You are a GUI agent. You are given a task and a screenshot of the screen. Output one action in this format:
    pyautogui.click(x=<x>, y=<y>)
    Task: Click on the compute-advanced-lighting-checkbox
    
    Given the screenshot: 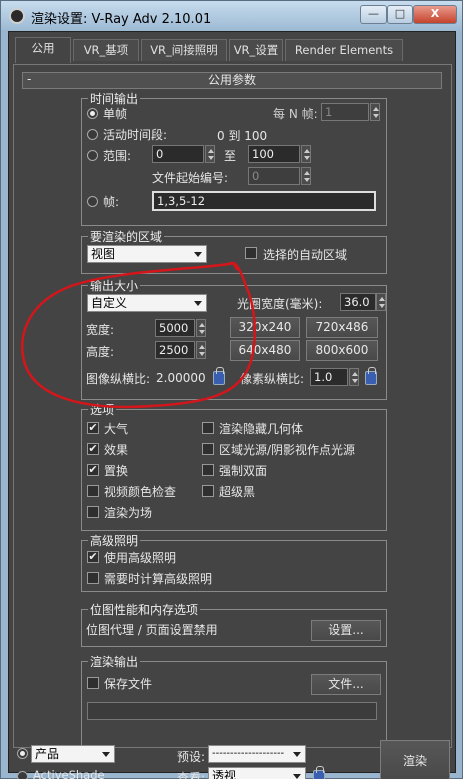 What is the action you would take?
    pyautogui.click(x=93, y=578)
    